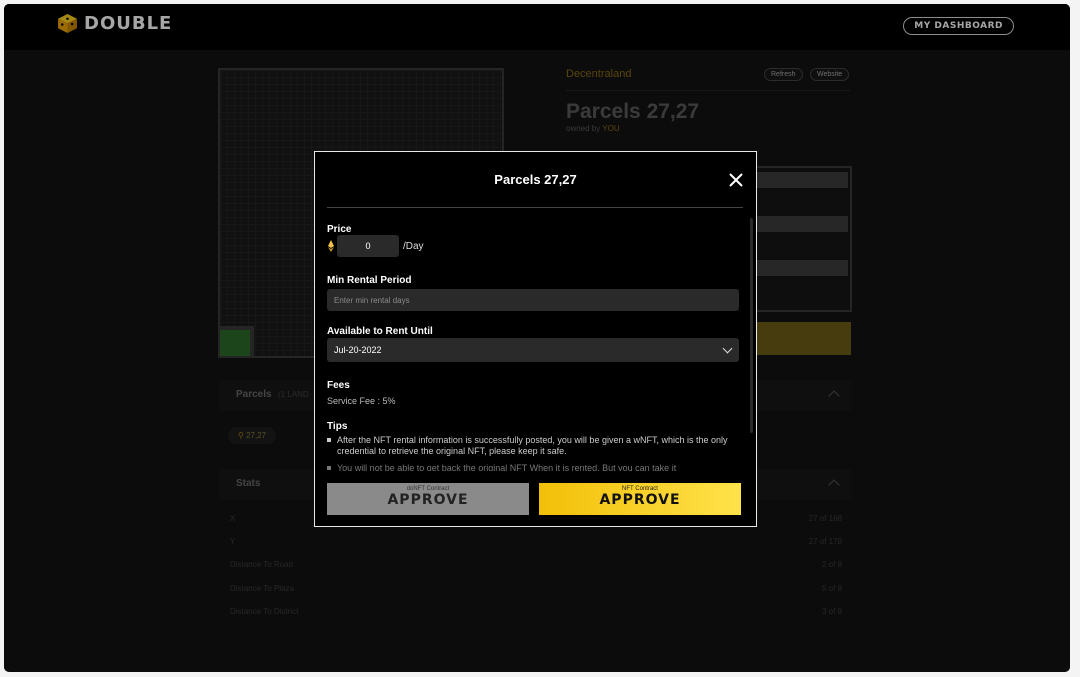 This screenshot has height=677, width=1080. What do you see at coordinates (339, 229) in the screenshot?
I see `price-label: Price` at bounding box center [339, 229].